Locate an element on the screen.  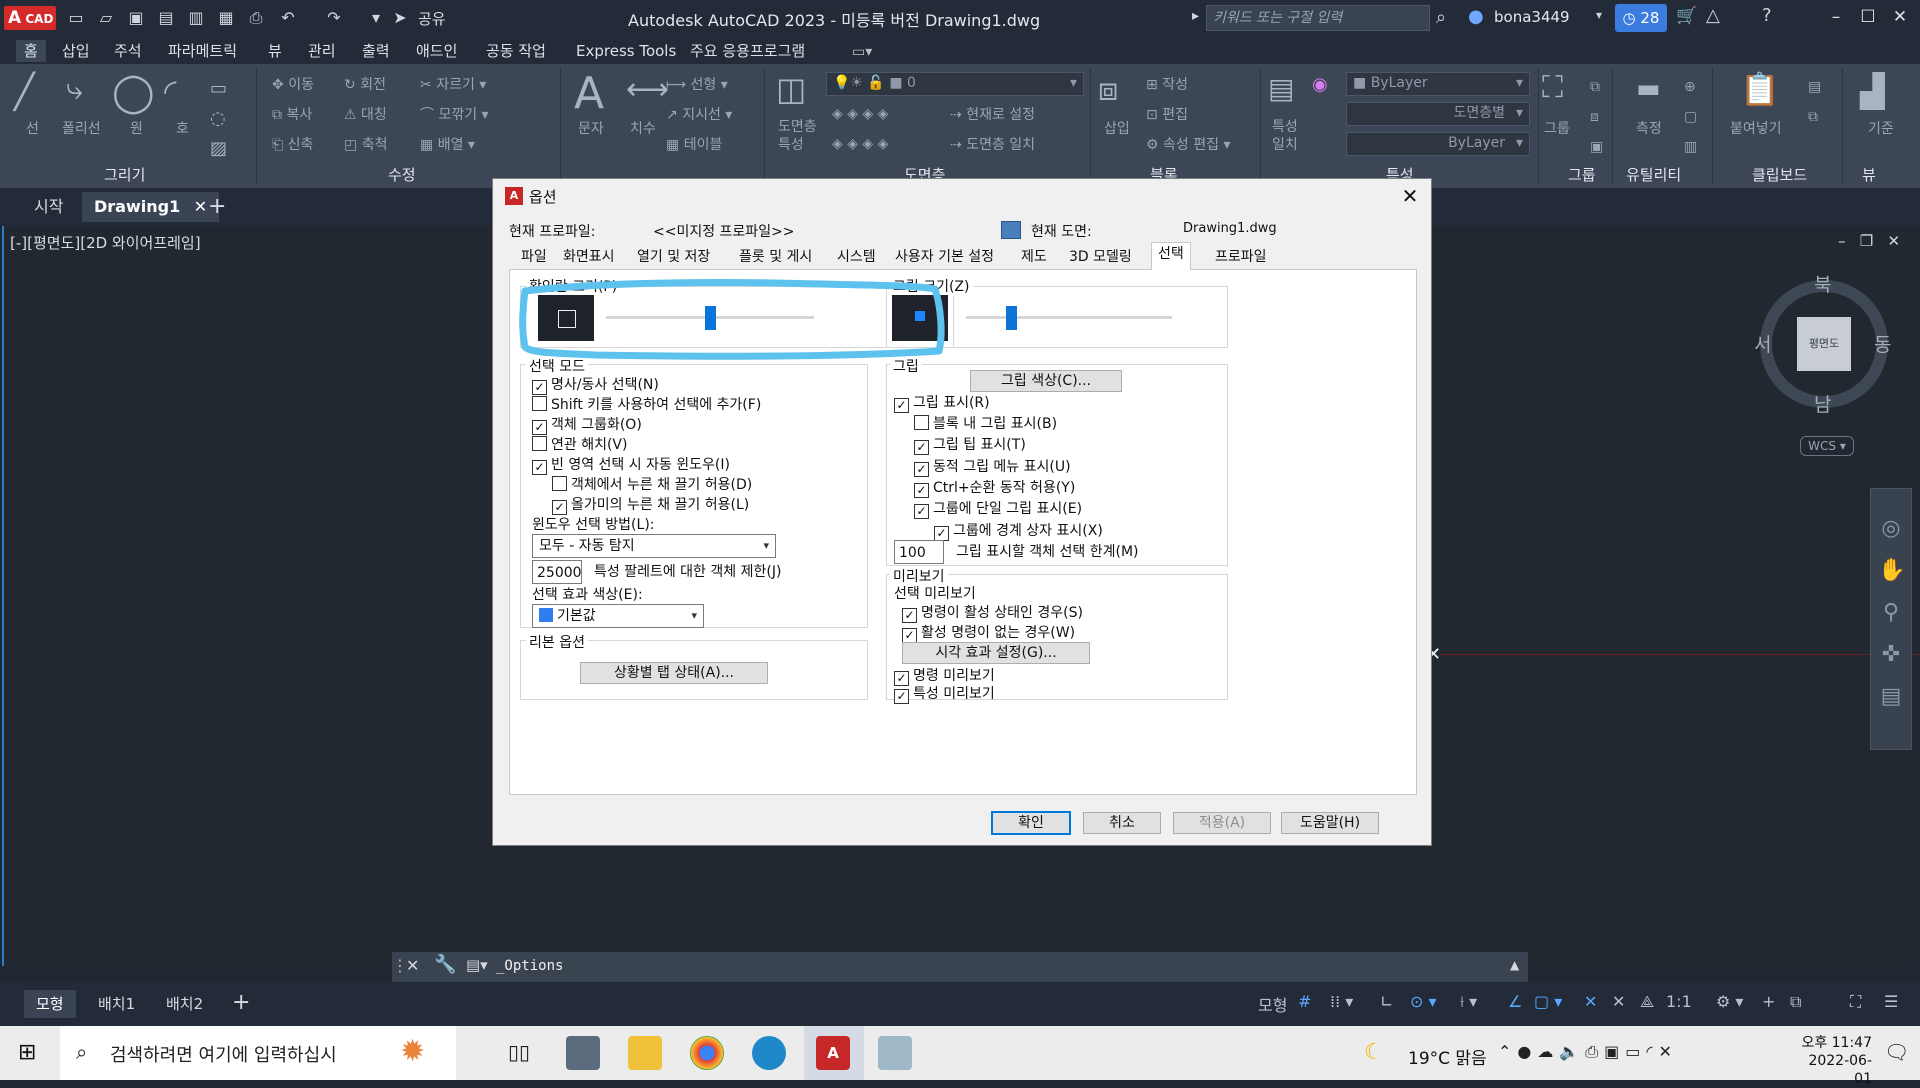
minimize-button: – is located at coordinates (1836, 17).